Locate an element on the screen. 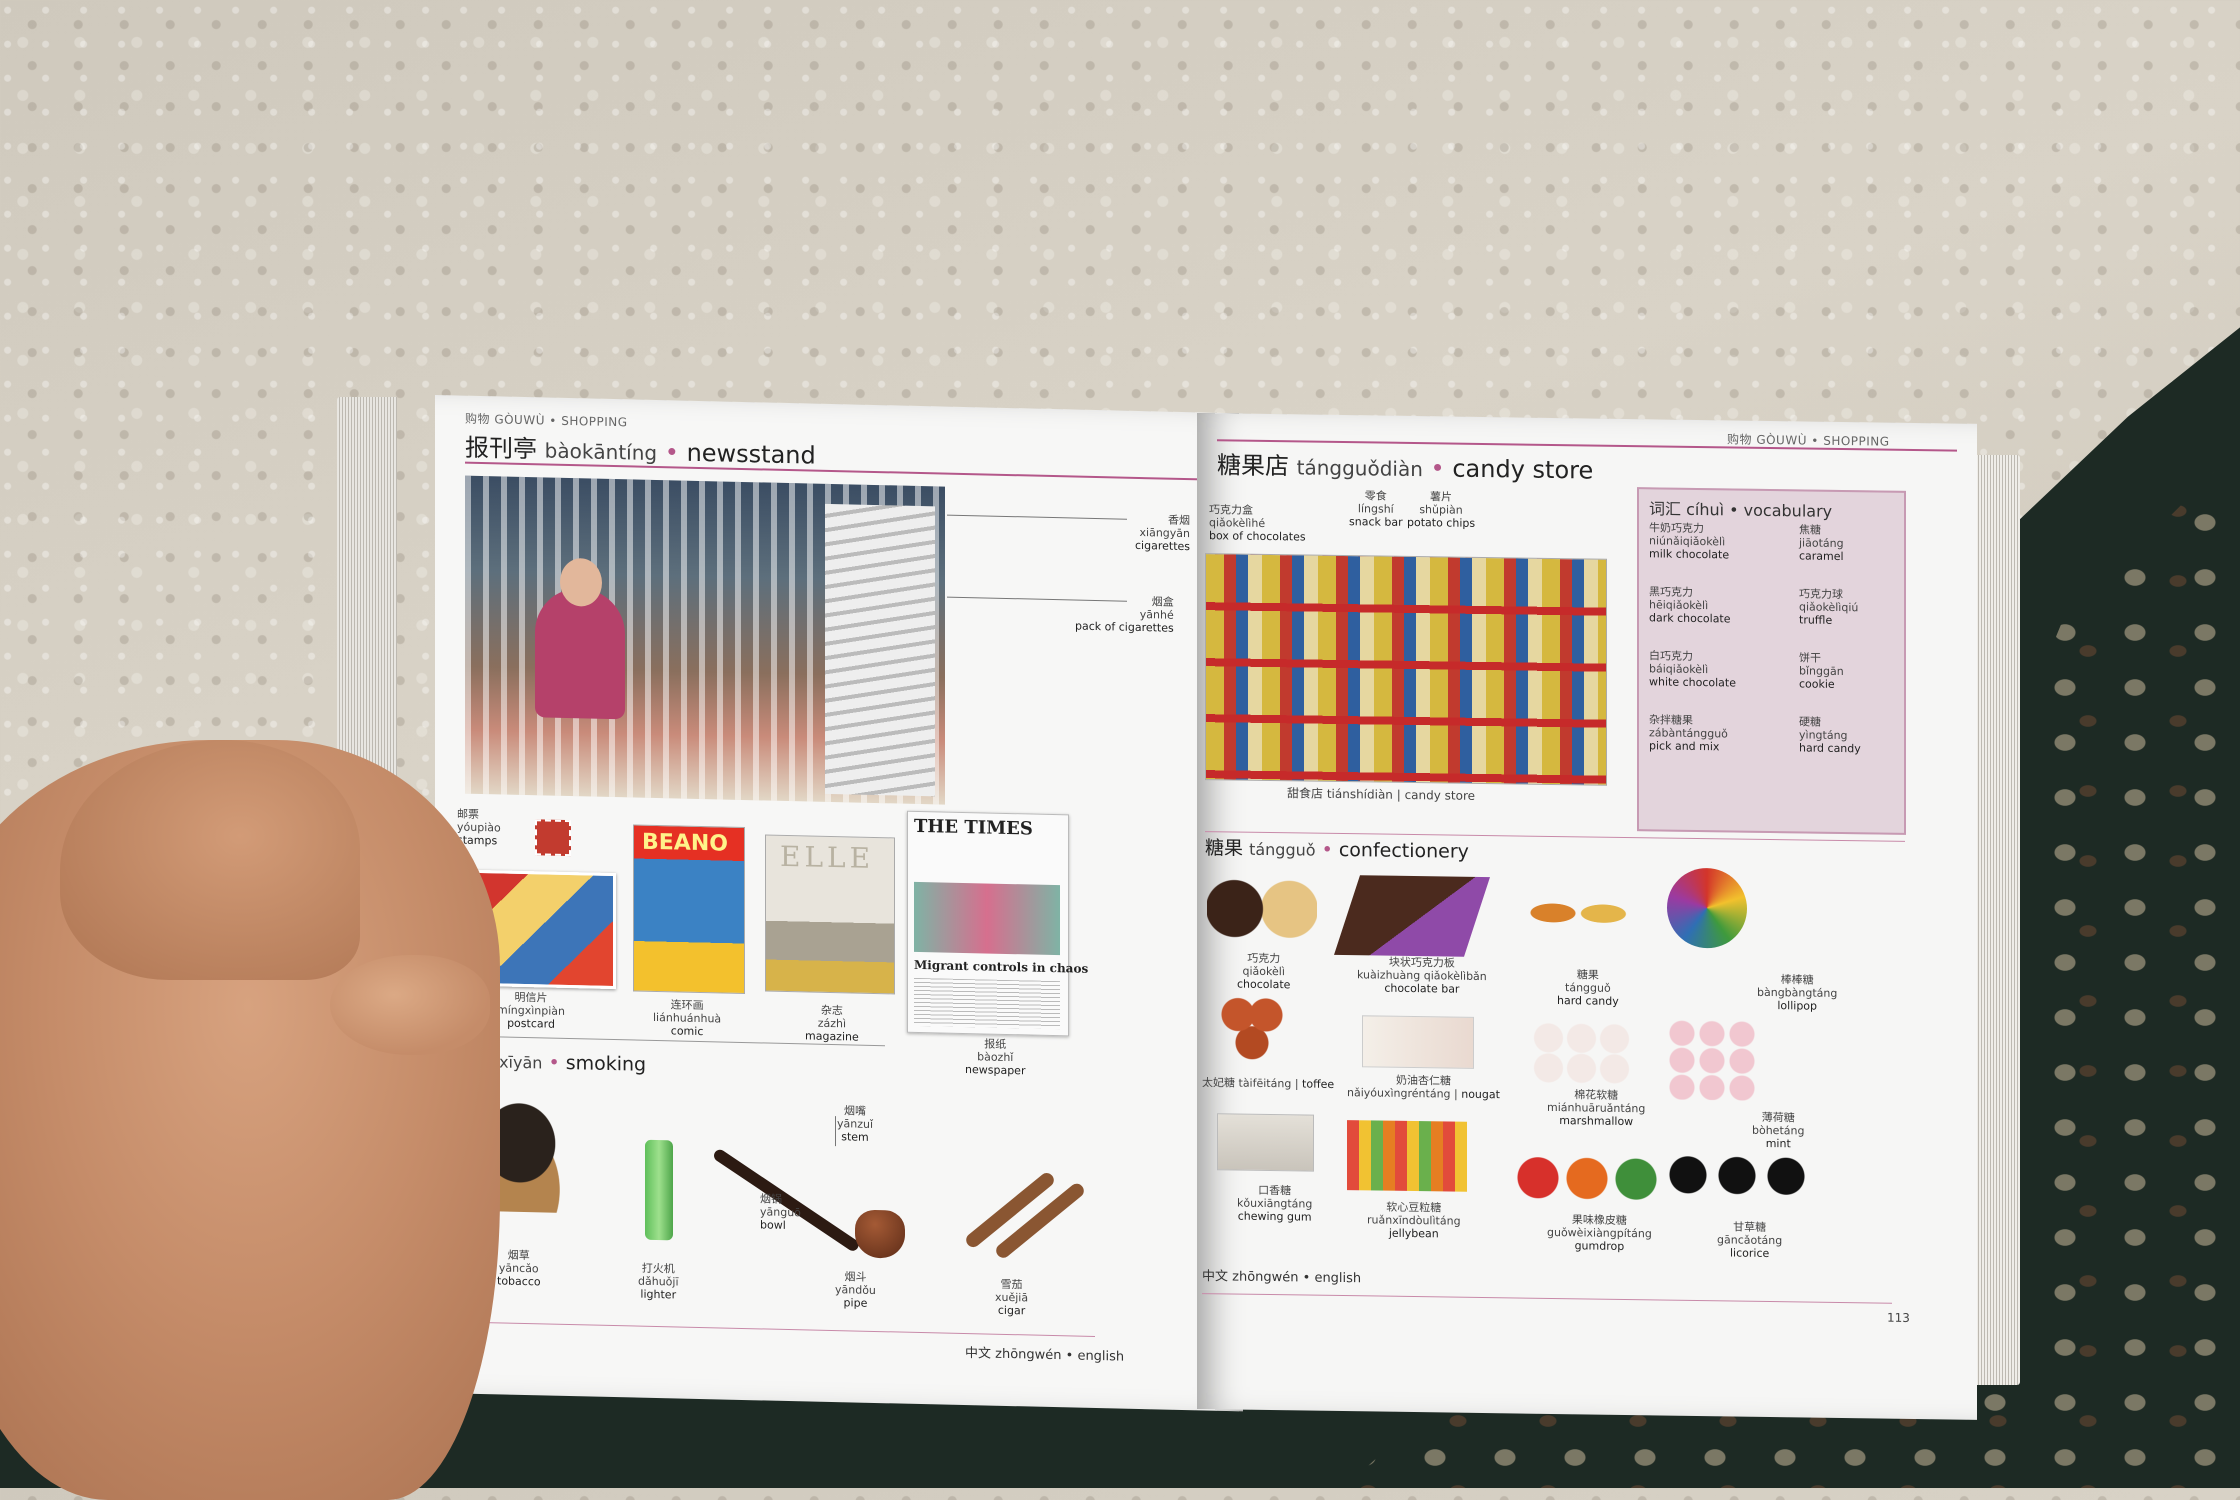  vendor-head is located at coordinates (581, 582).